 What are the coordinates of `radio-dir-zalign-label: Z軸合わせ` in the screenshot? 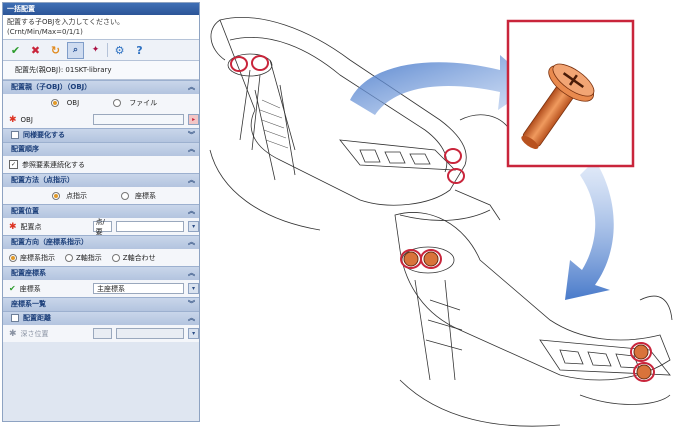 It's located at (139, 257).